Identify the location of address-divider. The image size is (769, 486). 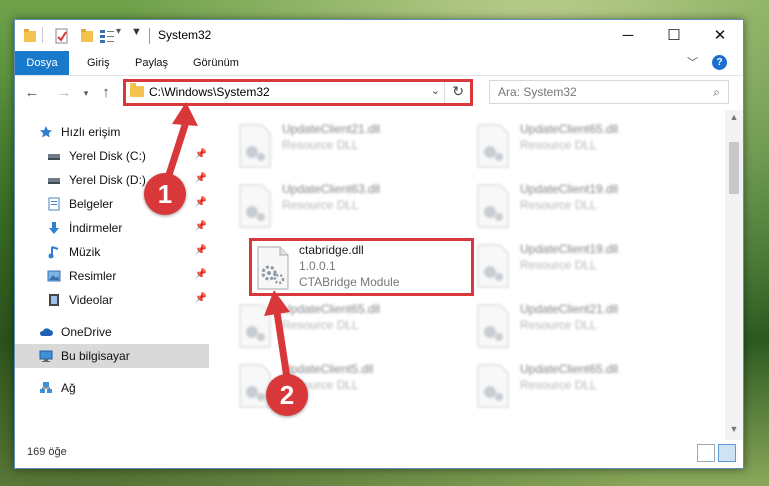
(444, 92).